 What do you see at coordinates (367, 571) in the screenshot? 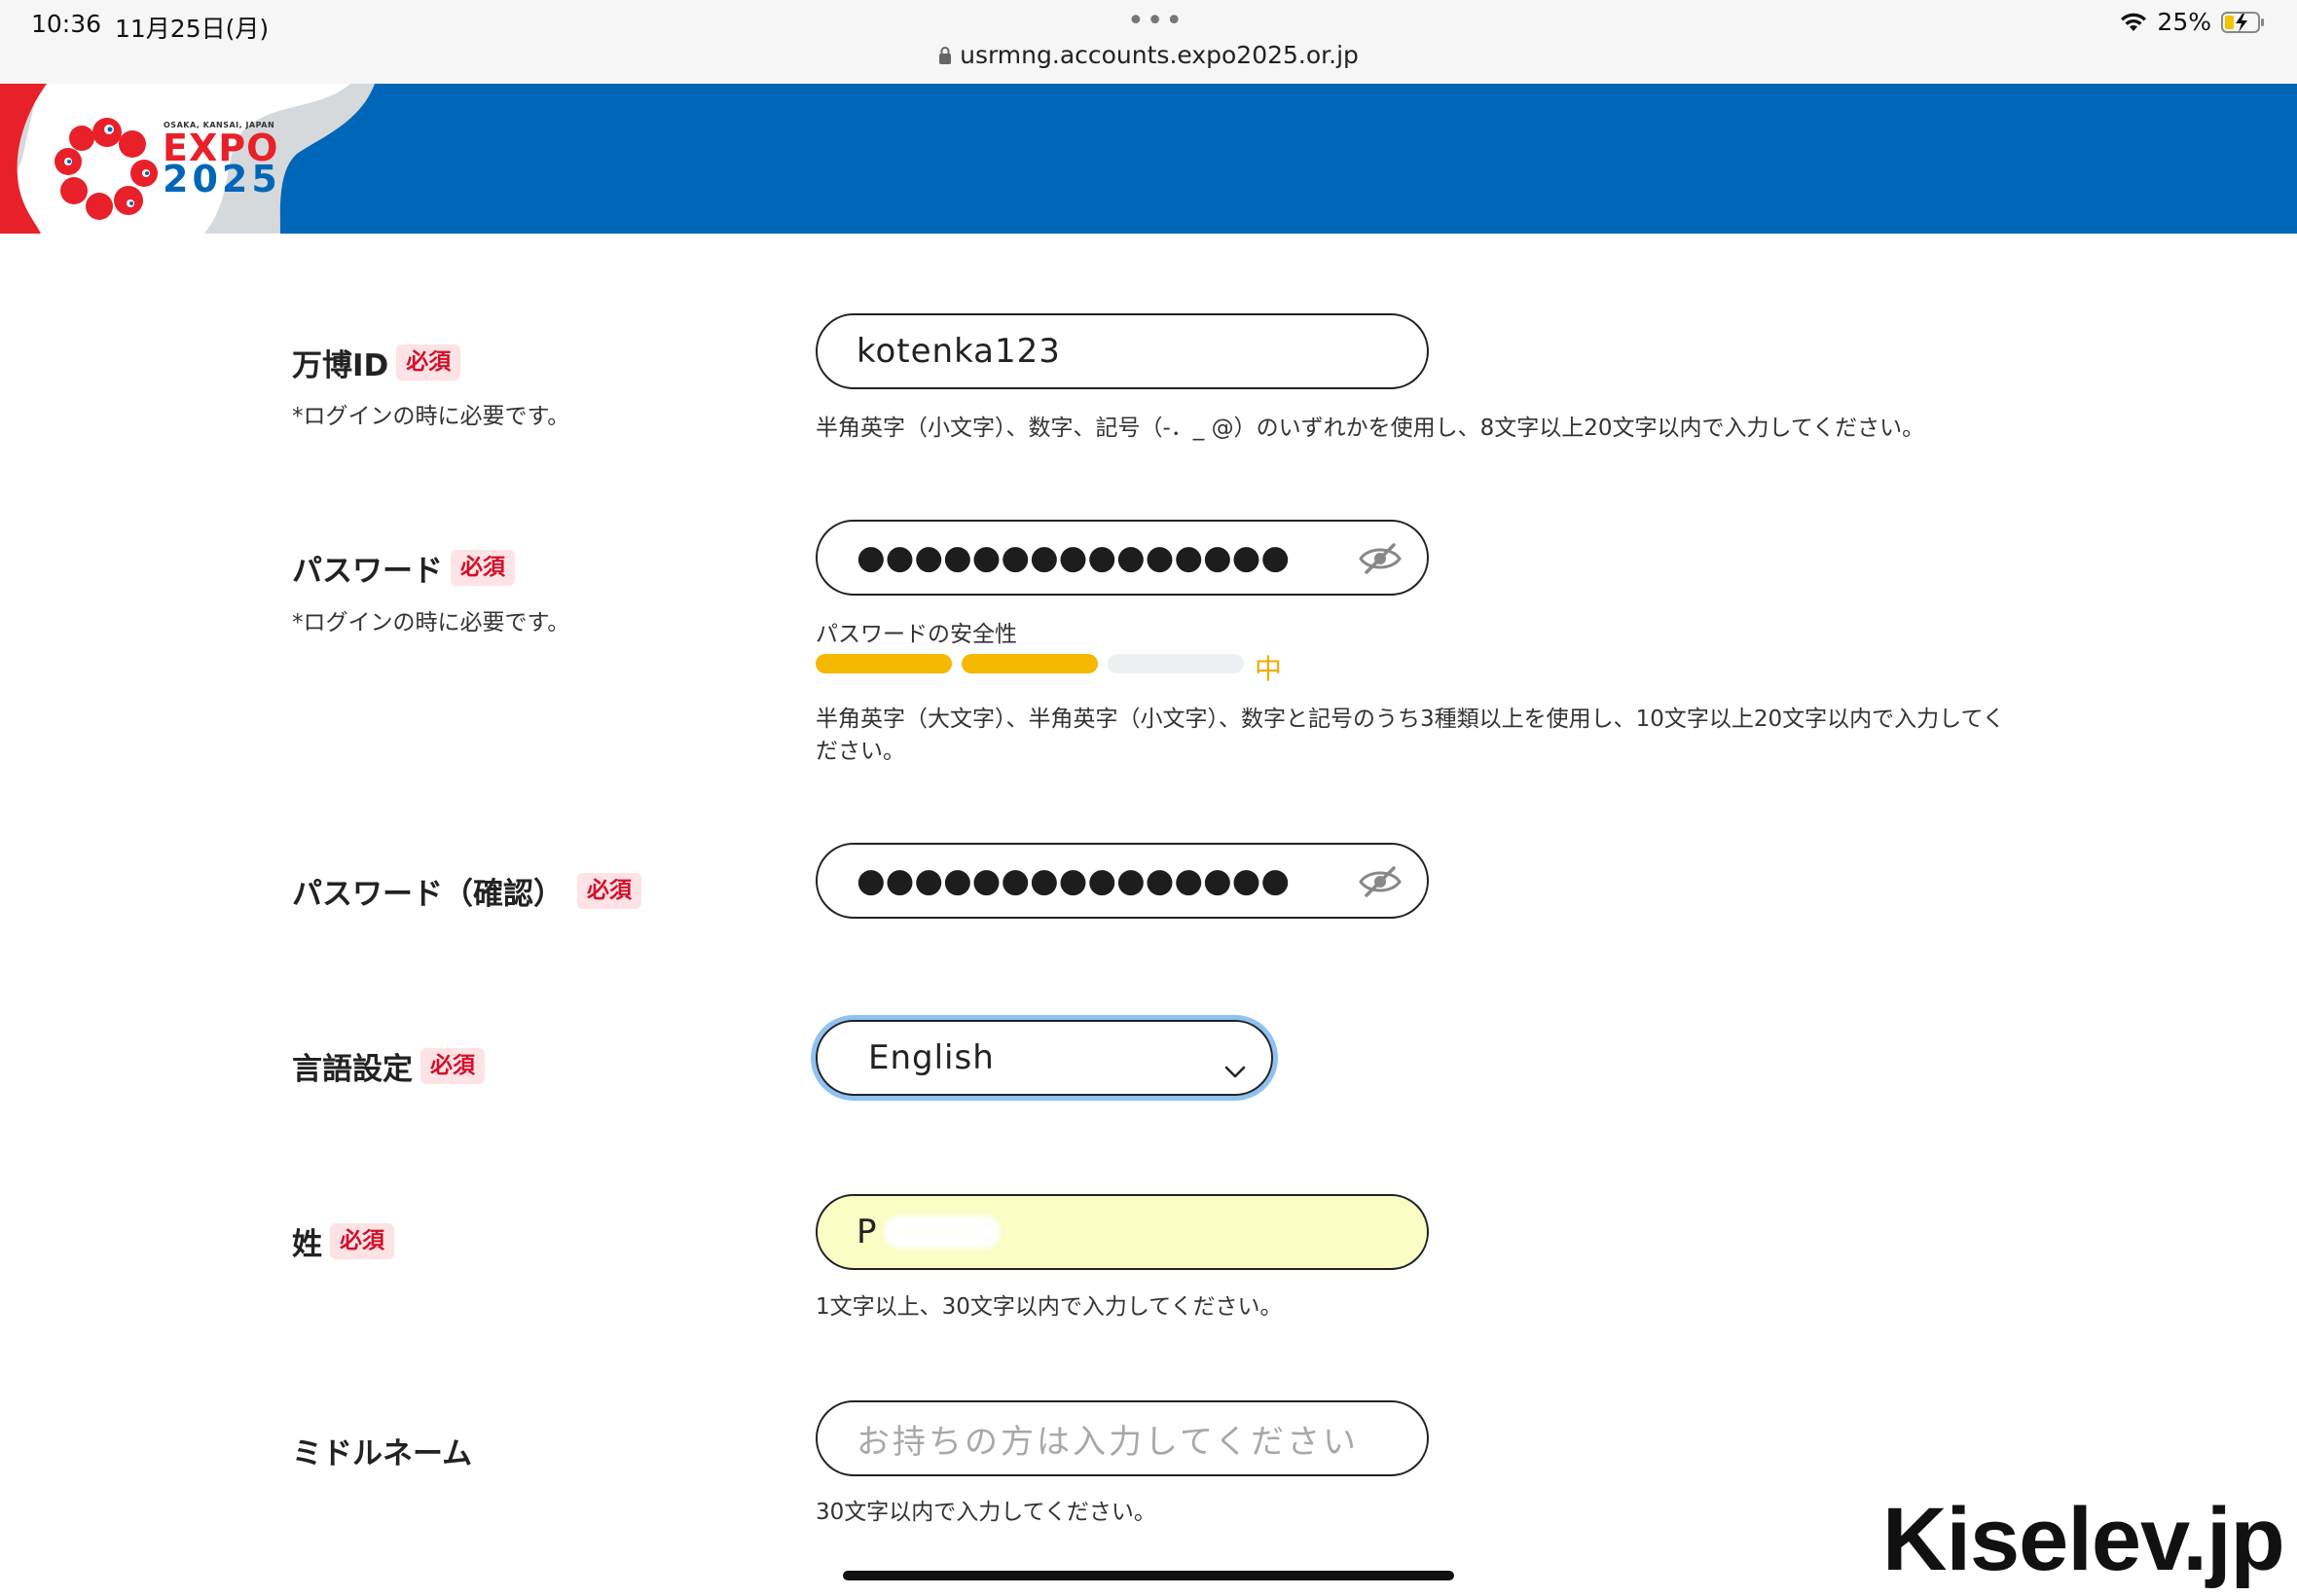
I see `password-label-text: パスワード` at bounding box center [367, 571].